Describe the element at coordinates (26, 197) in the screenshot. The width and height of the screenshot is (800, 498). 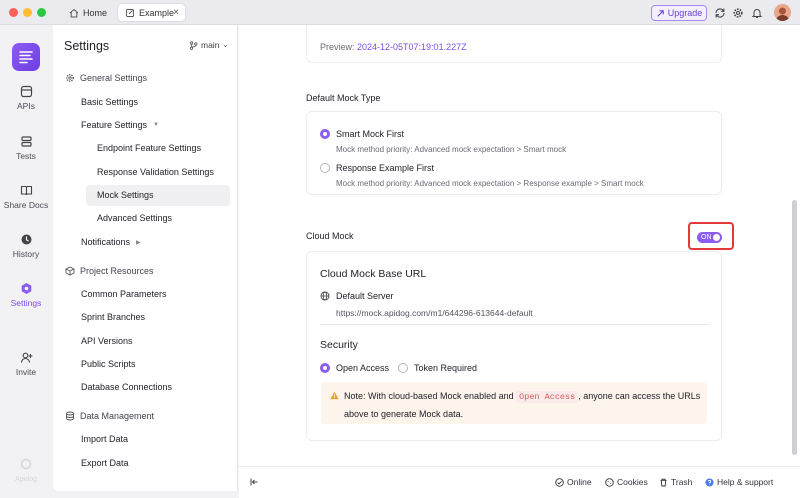
I see `rail-item-share-docs: Share Docs` at that location.